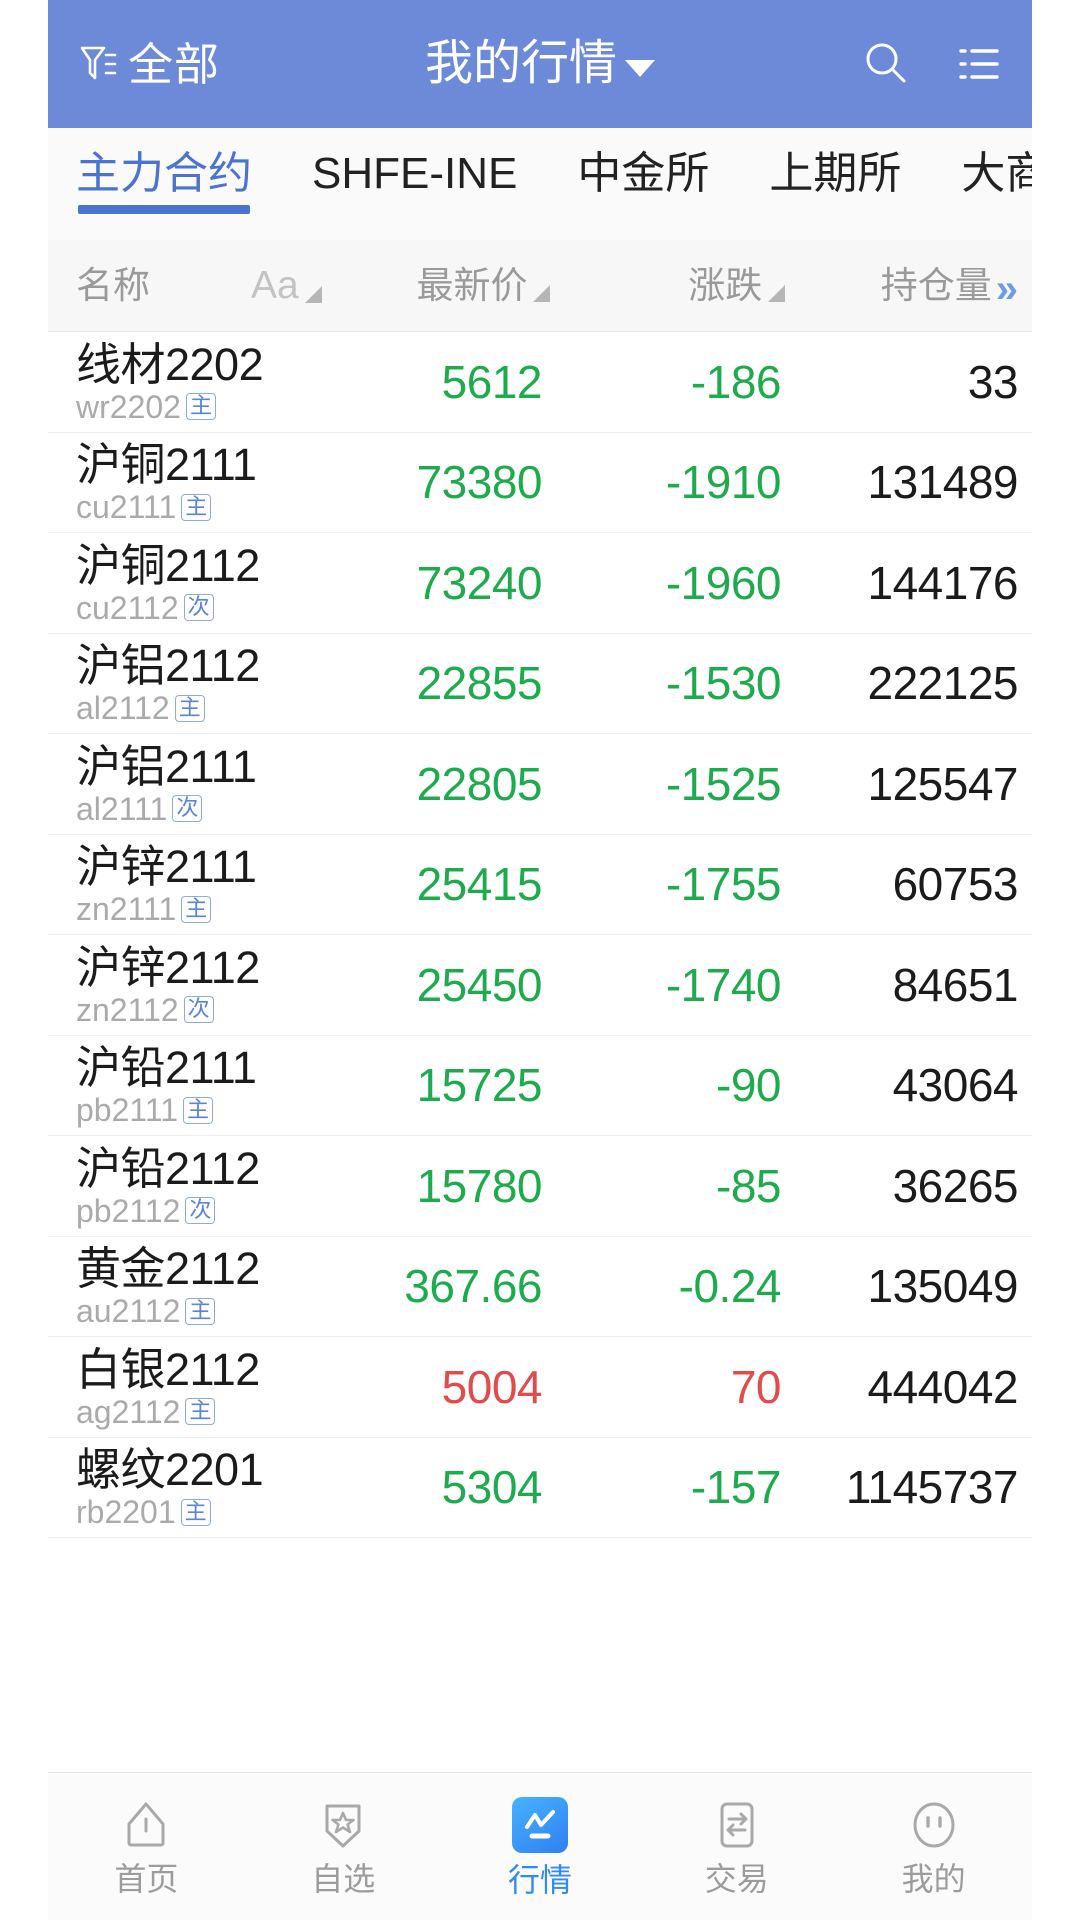  What do you see at coordinates (439, 285) in the screenshot?
I see `column-header-price: 最新价` at bounding box center [439, 285].